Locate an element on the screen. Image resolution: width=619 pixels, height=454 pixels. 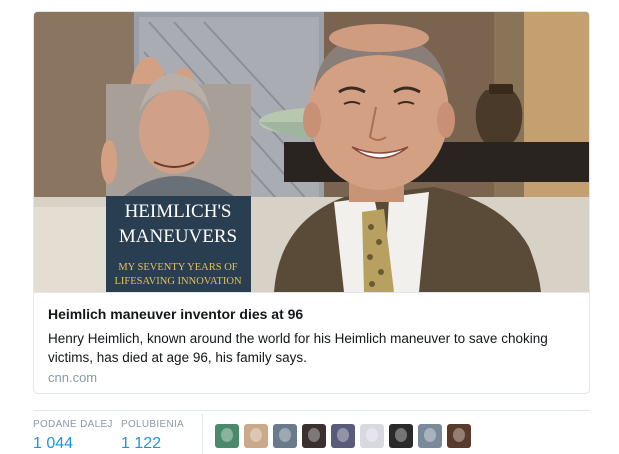
retweets-count: 1 044 is located at coordinates (73, 444).